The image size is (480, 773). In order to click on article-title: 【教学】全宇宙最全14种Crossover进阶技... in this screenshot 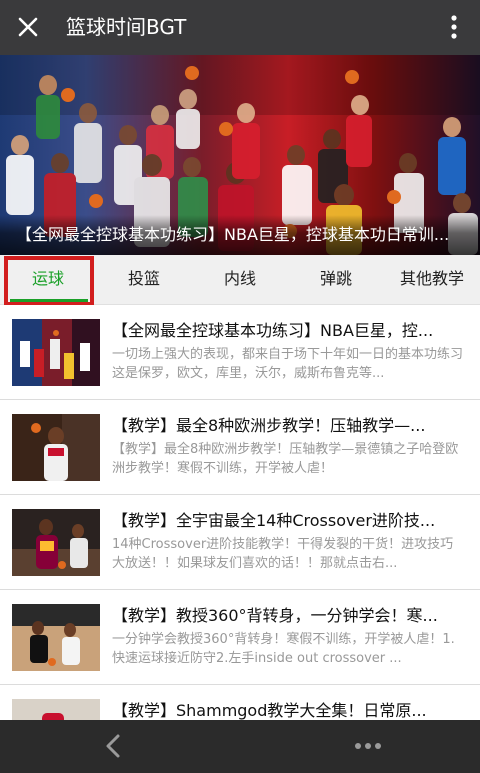, I will do `click(274, 520)`.